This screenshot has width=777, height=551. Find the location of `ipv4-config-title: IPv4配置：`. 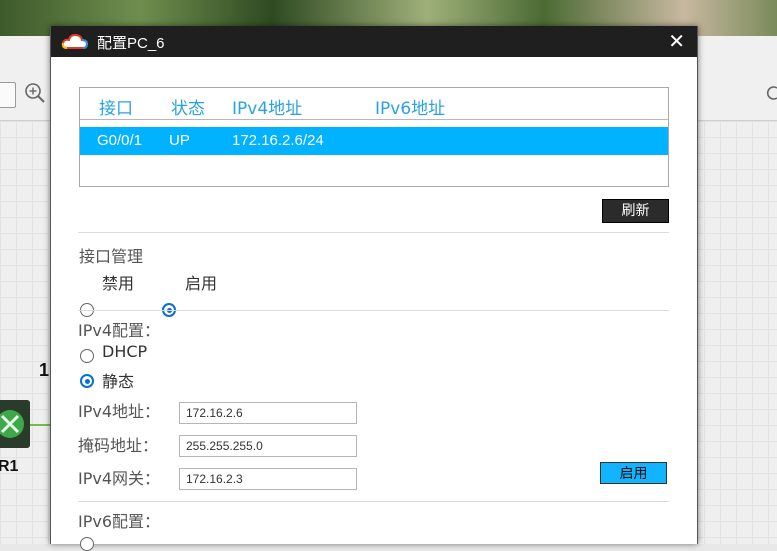

ipv4-config-title: IPv4配置： is located at coordinates (119, 330).